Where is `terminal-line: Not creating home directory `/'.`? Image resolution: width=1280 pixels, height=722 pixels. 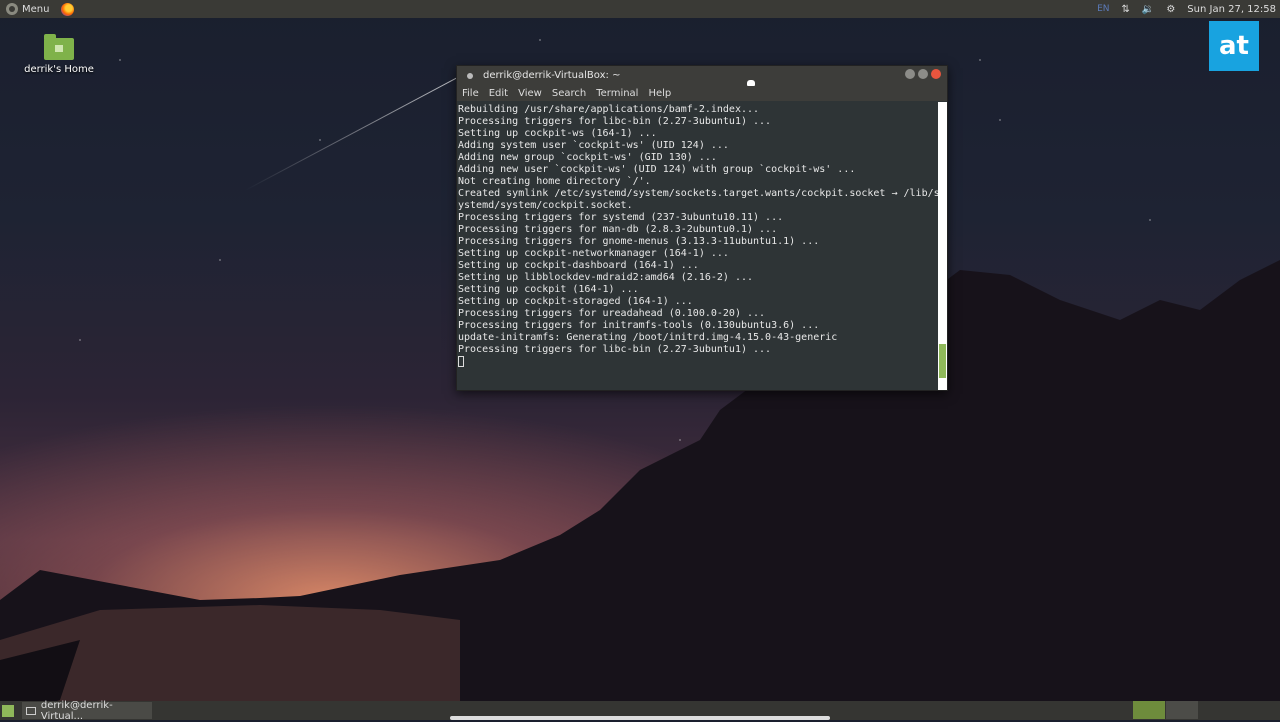
terminal-line: Not creating home directory `/'. is located at coordinates (554, 181).